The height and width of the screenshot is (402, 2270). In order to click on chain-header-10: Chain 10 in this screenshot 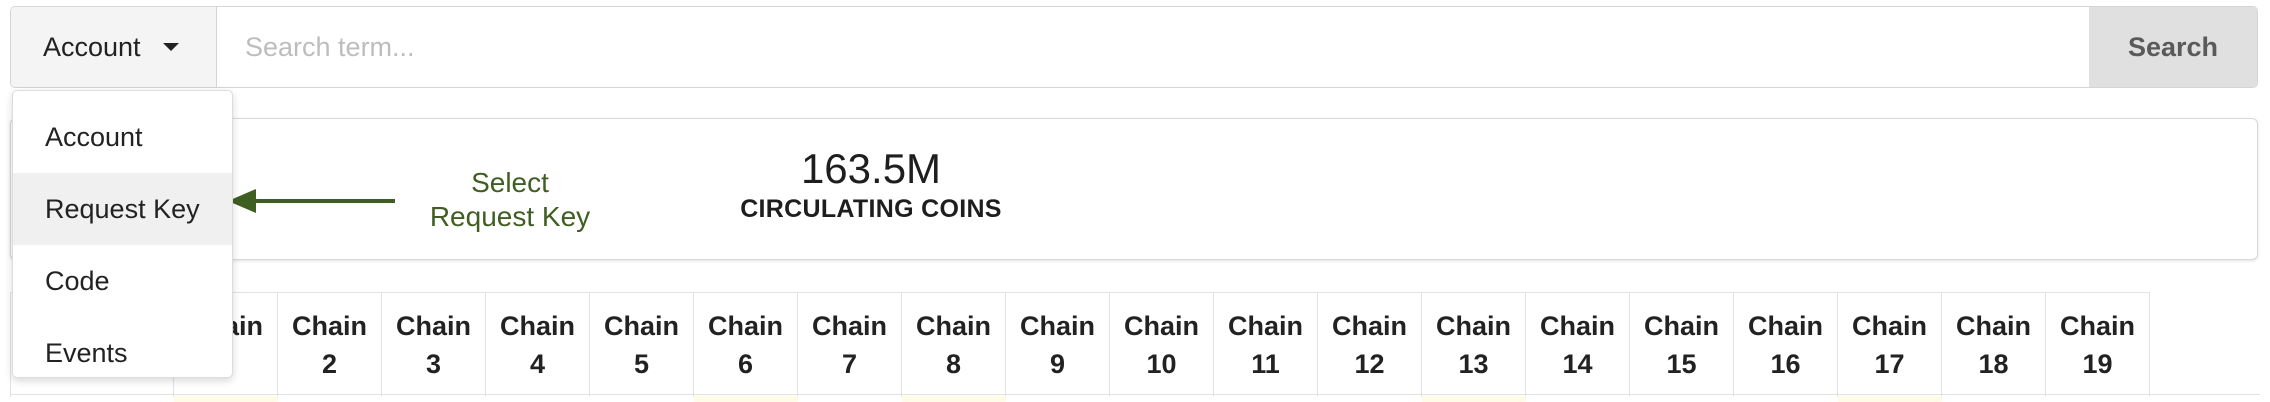, I will do `click(1162, 345)`.